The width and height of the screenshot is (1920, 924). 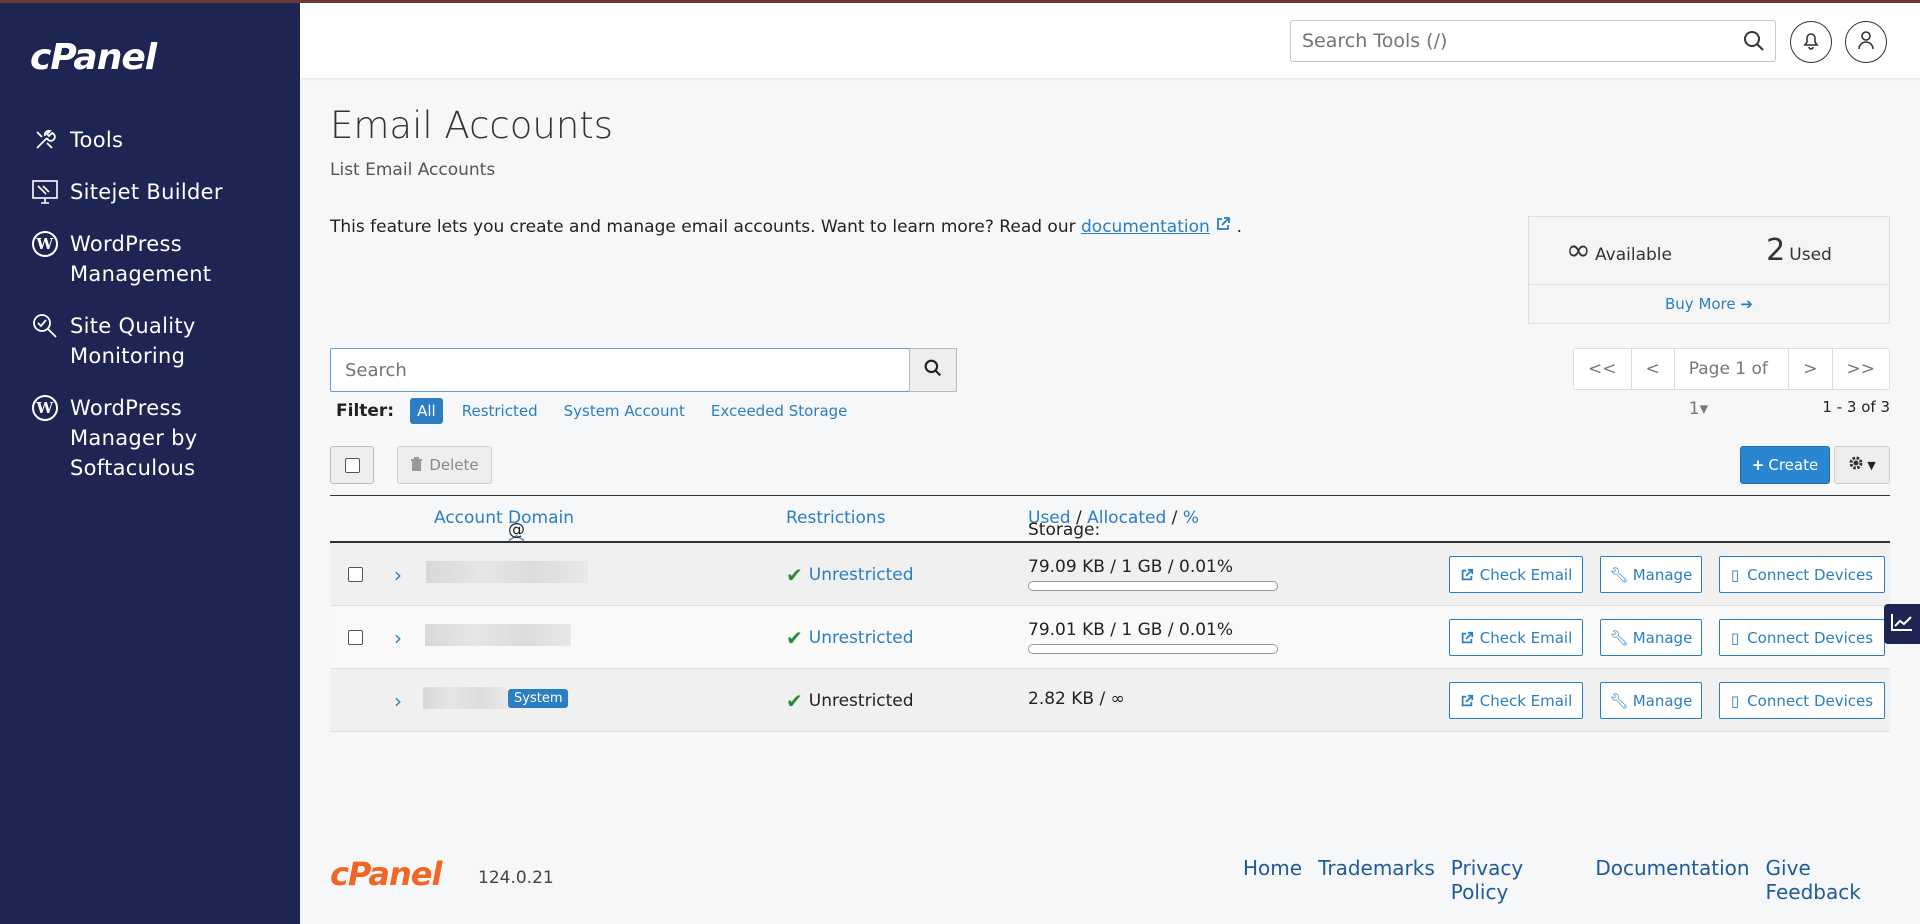 What do you see at coordinates (45, 326) in the screenshot?
I see `site-quality-icon` at bounding box center [45, 326].